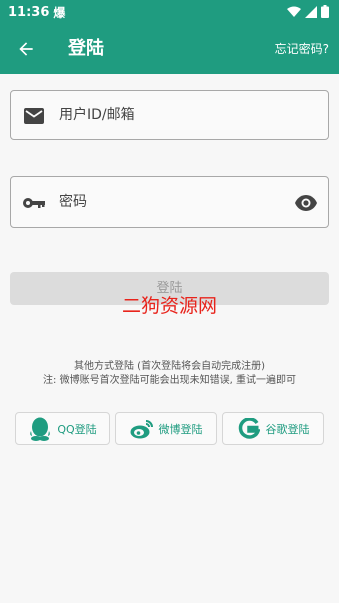 The width and height of the screenshot is (339, 603). What do you see at coordinates (142, 429) in the screenshot?
I see `weibo-icon` at bounding box center [142, 429].